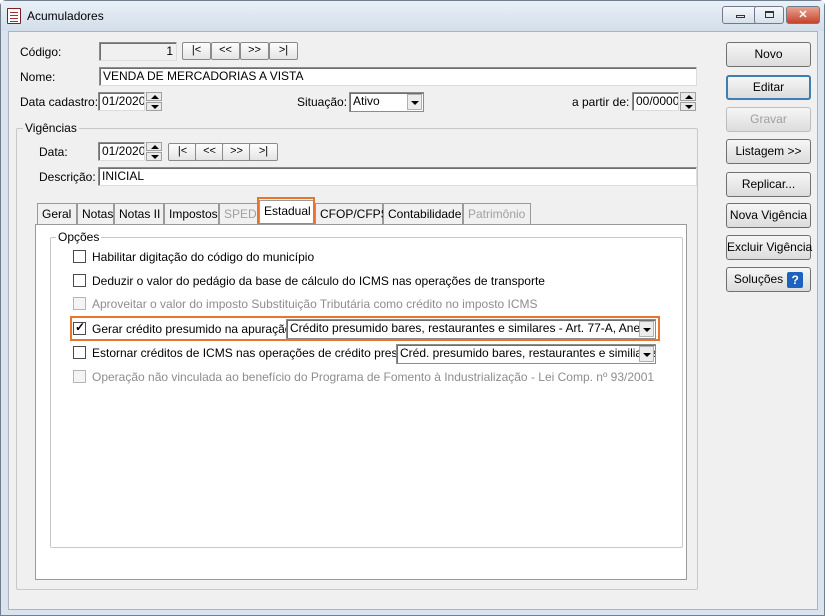  What do you see at coordinates (57, 213) in the screenshot?
I see `tab-geral: Geral` at bounding box center [57, 213].